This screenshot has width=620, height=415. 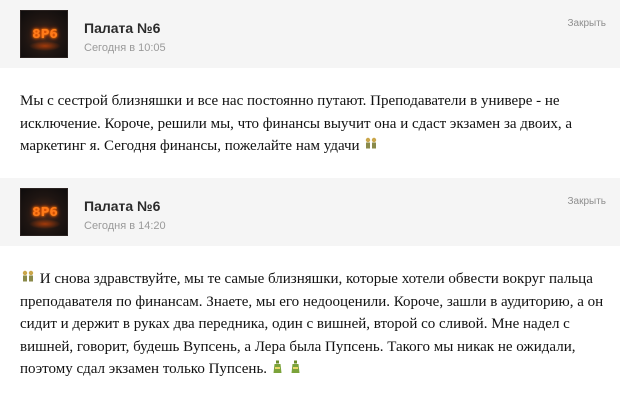 I want to click on post-time: Сегодня в 14:20, so click(x=125, y=226).